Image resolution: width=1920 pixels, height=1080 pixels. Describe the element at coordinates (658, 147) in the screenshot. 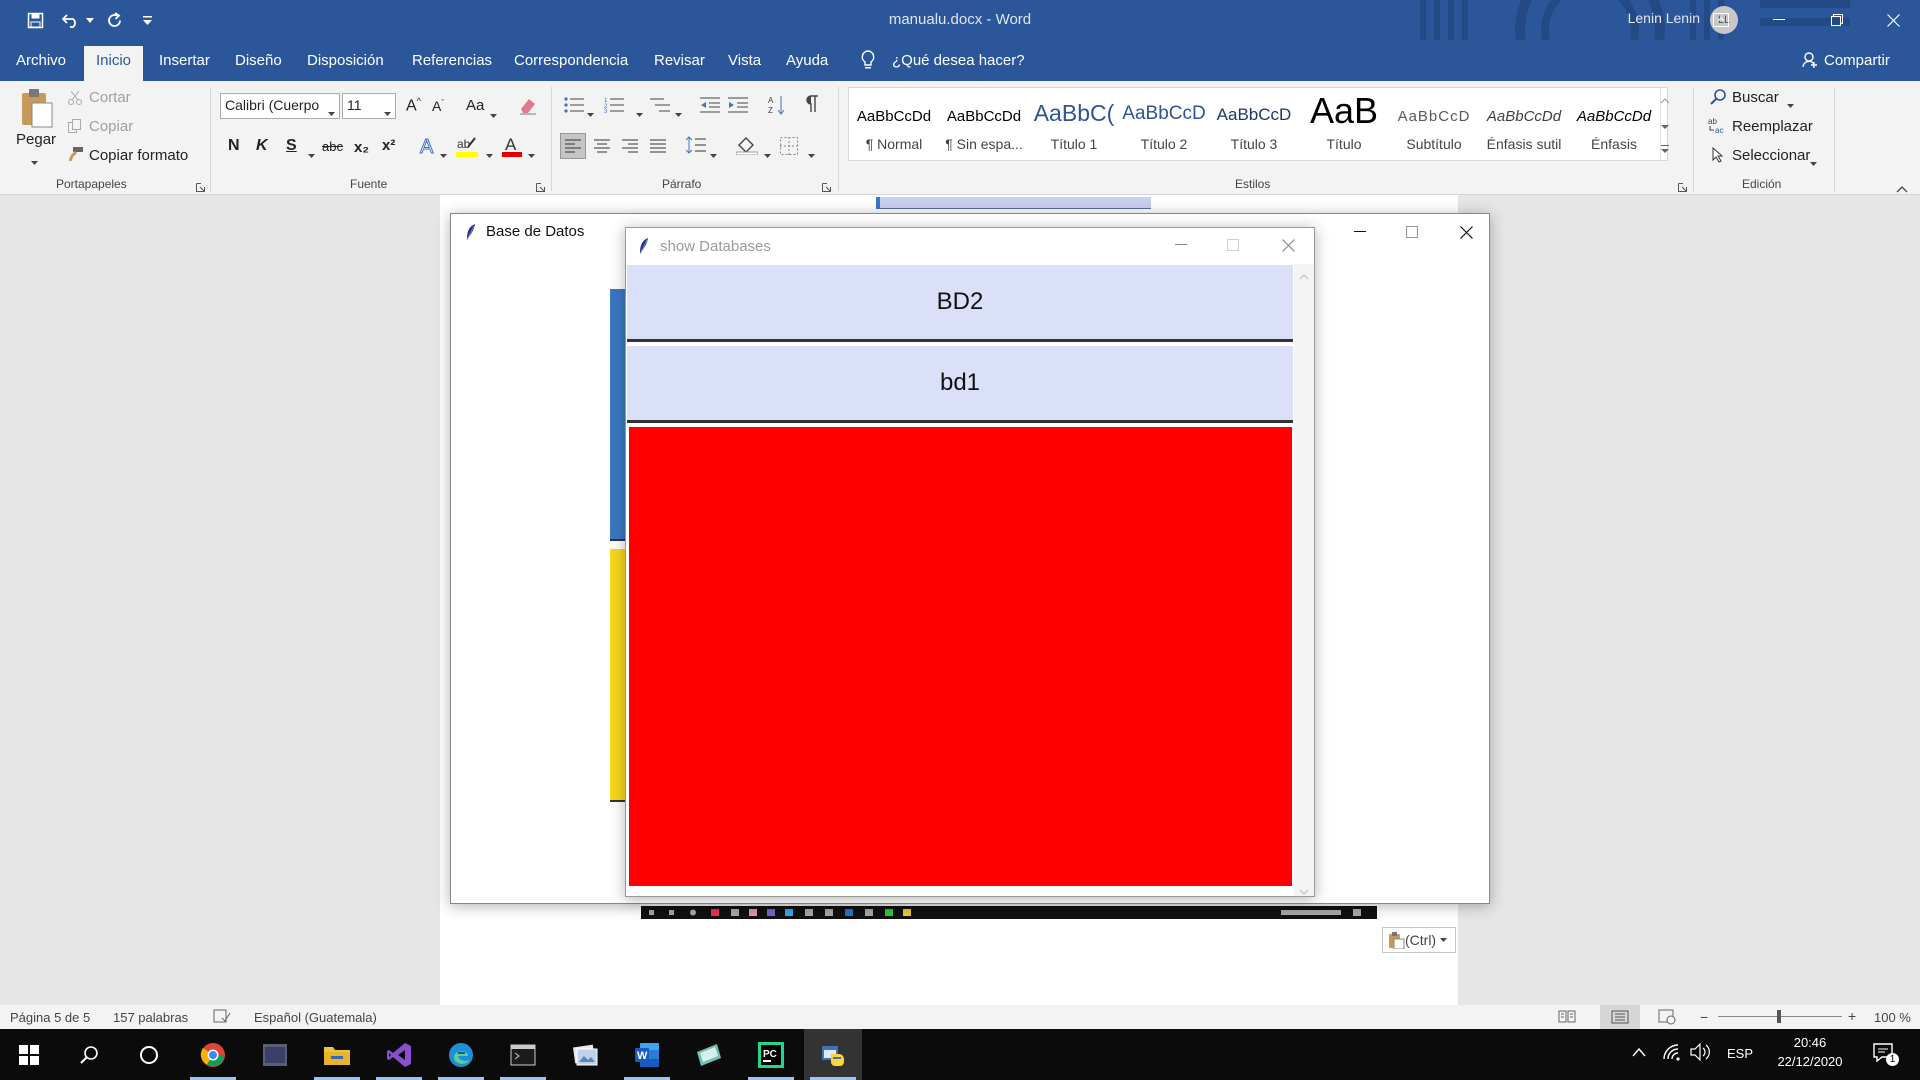

I see `justify-icon` at that location.